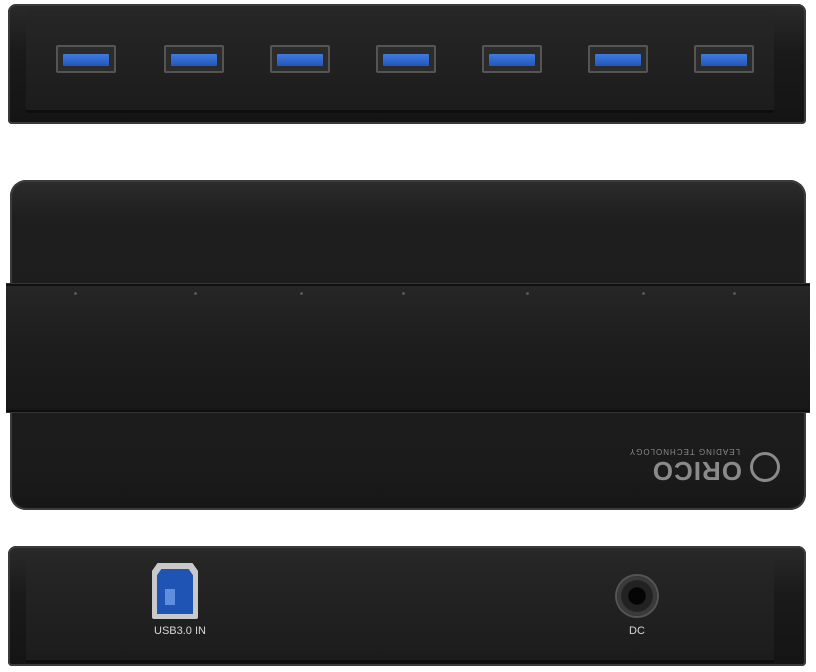 The image size is (816, 672). I want to click on usb-in-label: USB3.0 IN, so click(180, 631).